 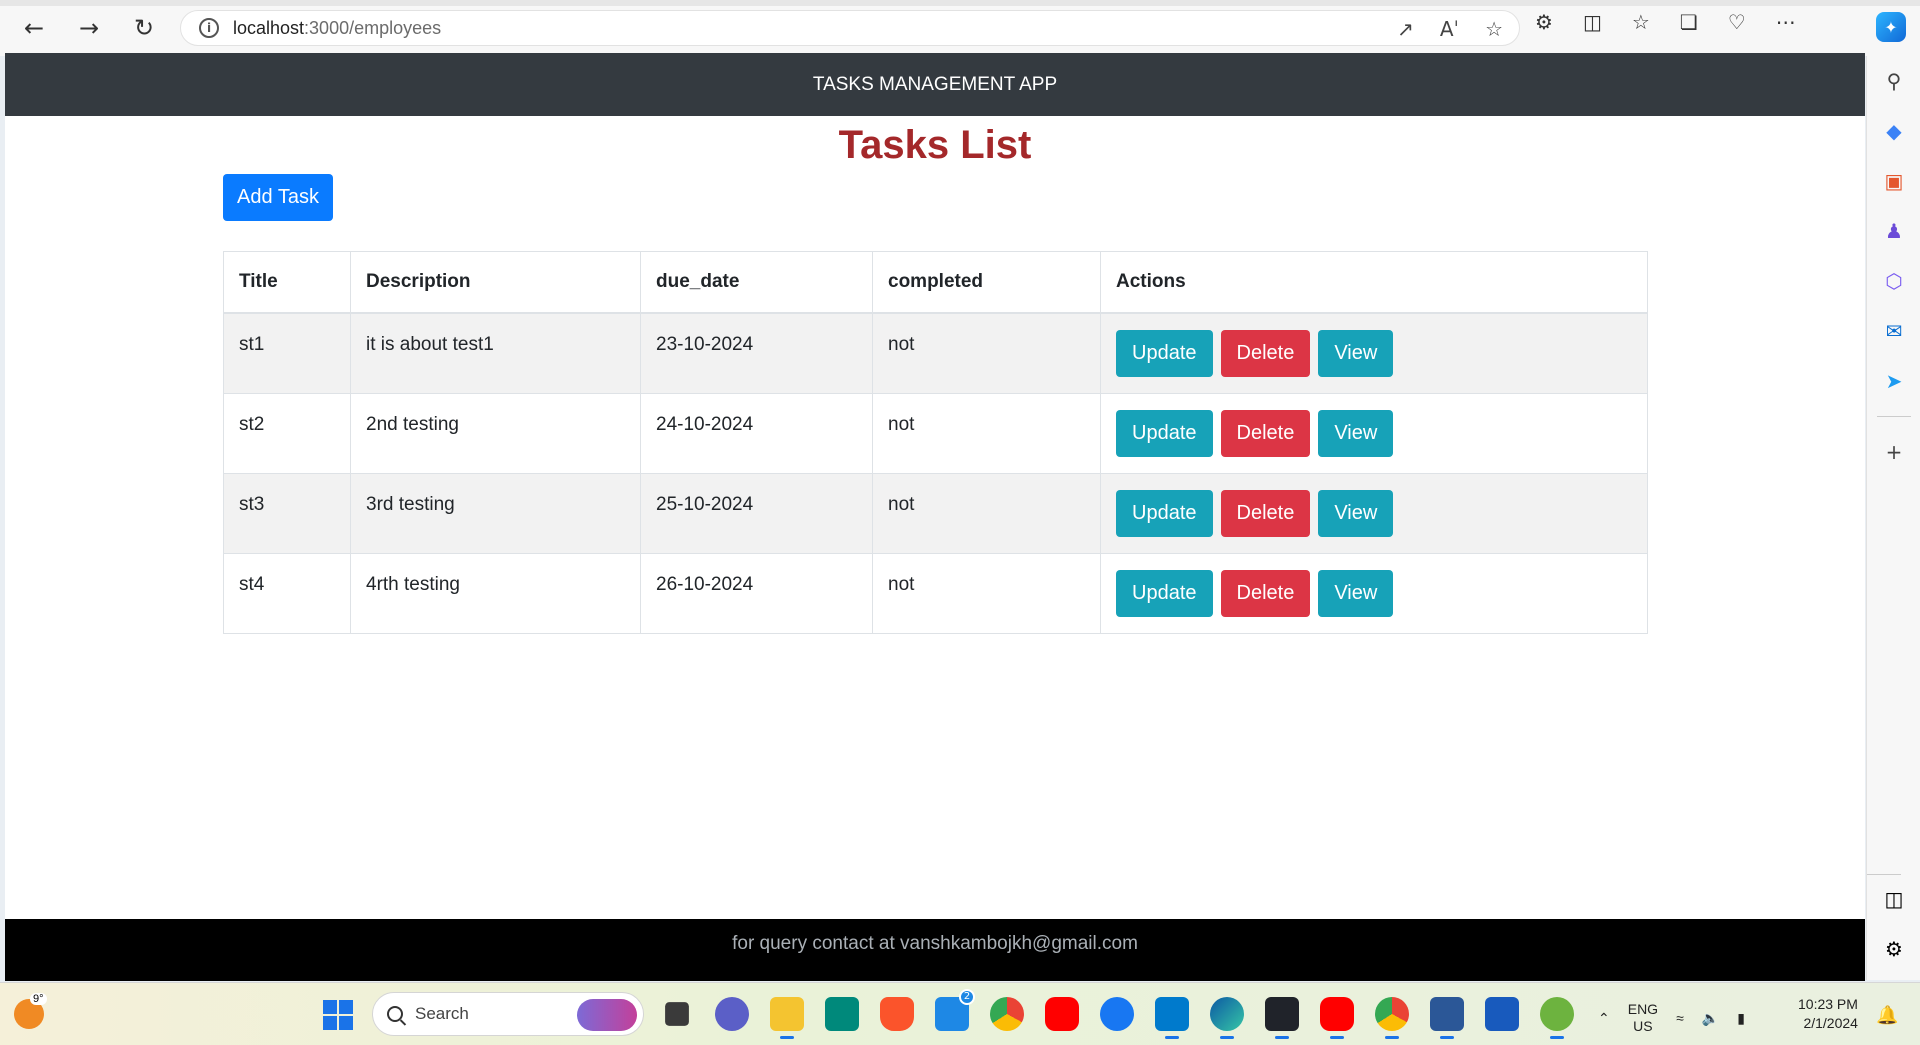 What do you see at coordinates (1592, 22) in the screenshot?
I see `split-screen-icon: ◫` at bounding box center [1592, 22].